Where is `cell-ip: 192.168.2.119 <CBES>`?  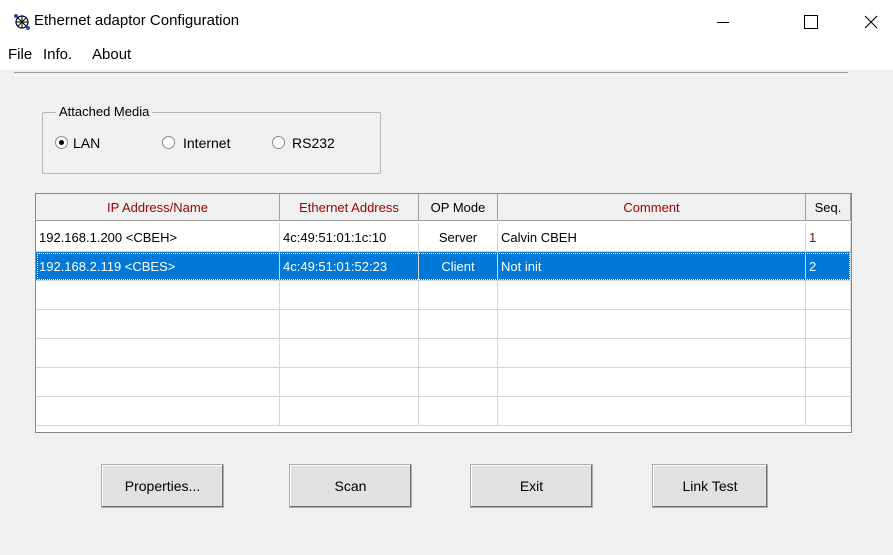 cell-ip: 192.168.2.119 <CBES> is located at coordinates (158, 266).